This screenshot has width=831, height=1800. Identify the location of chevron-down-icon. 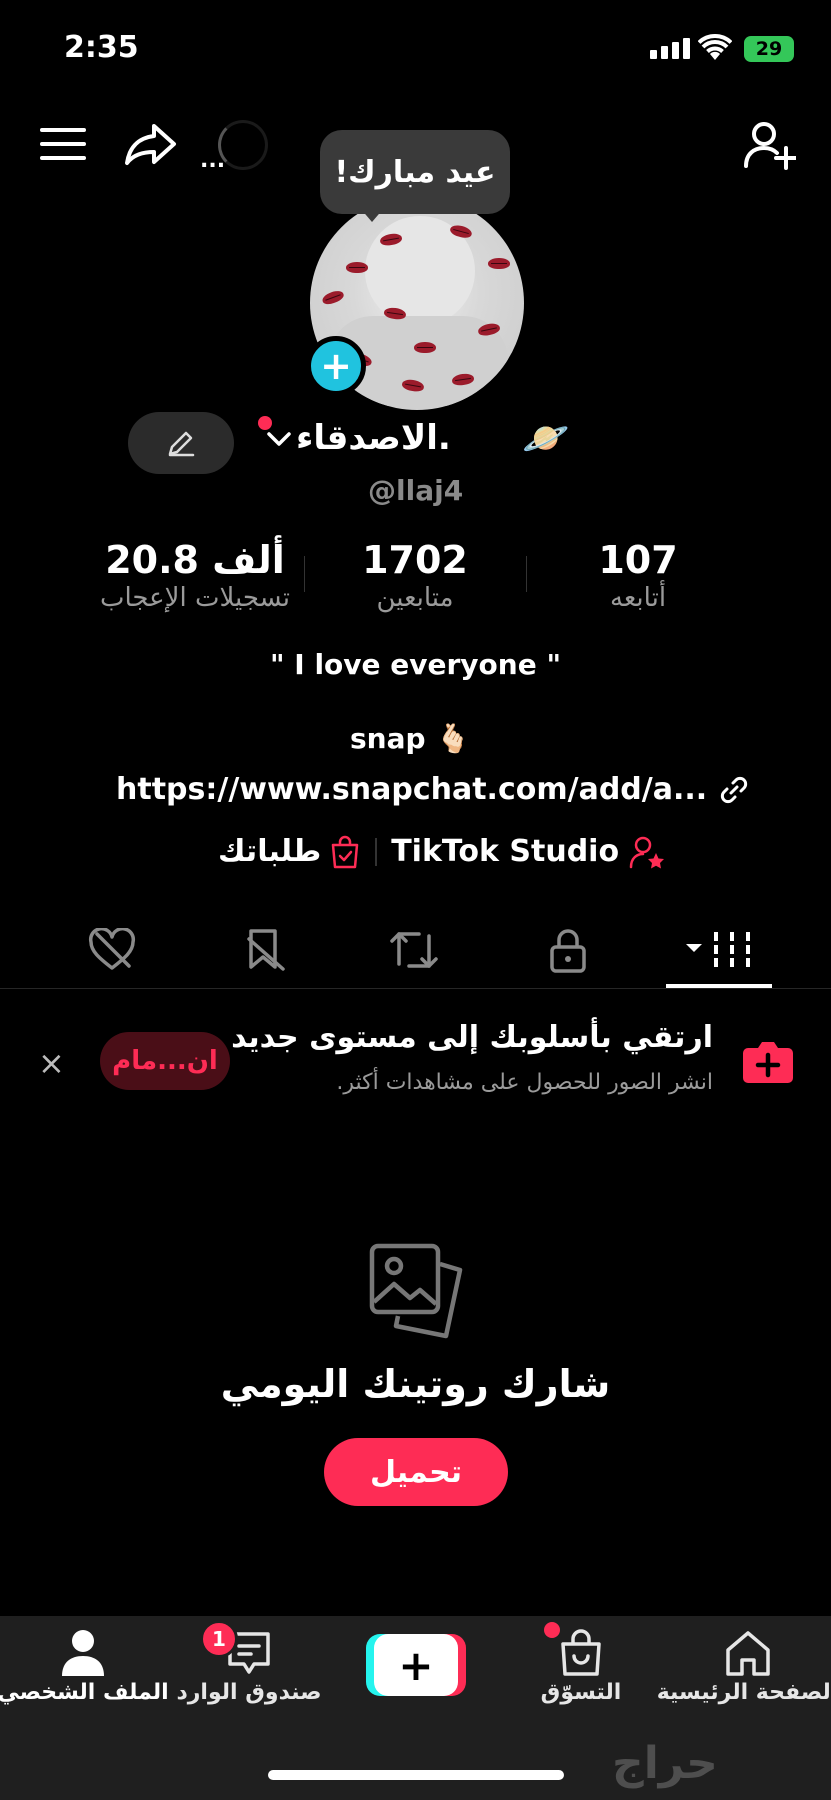
(279, 439).